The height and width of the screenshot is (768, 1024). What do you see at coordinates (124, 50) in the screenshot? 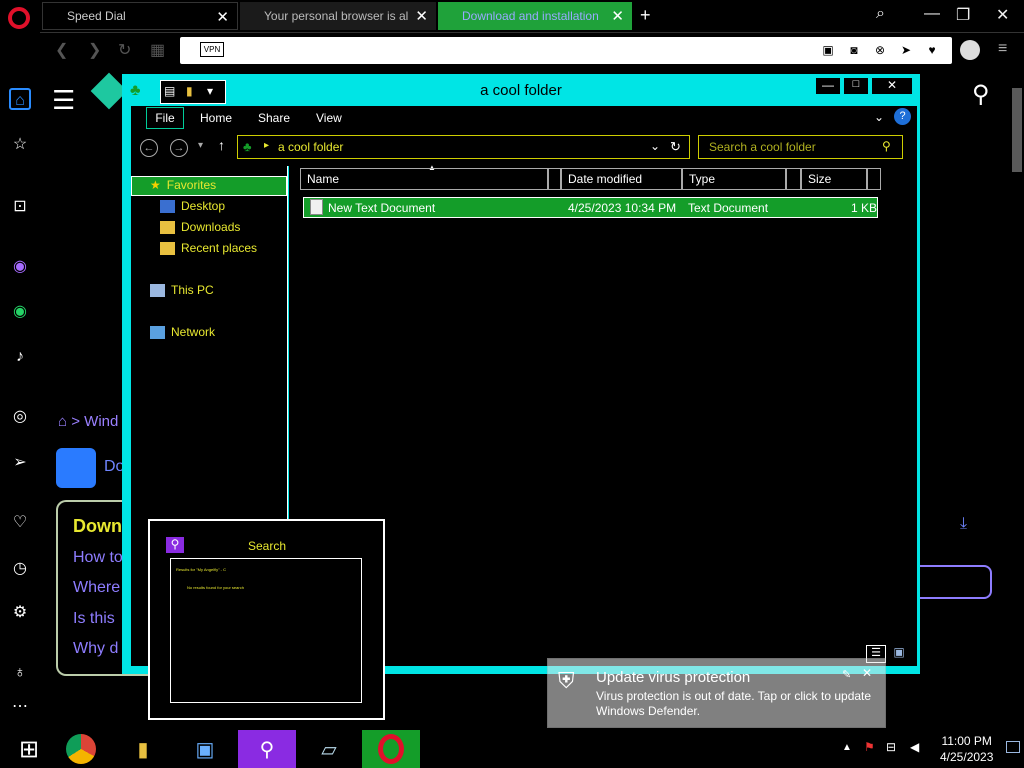
I see `reload-icon: ↻` at bounding box center [124, 50].